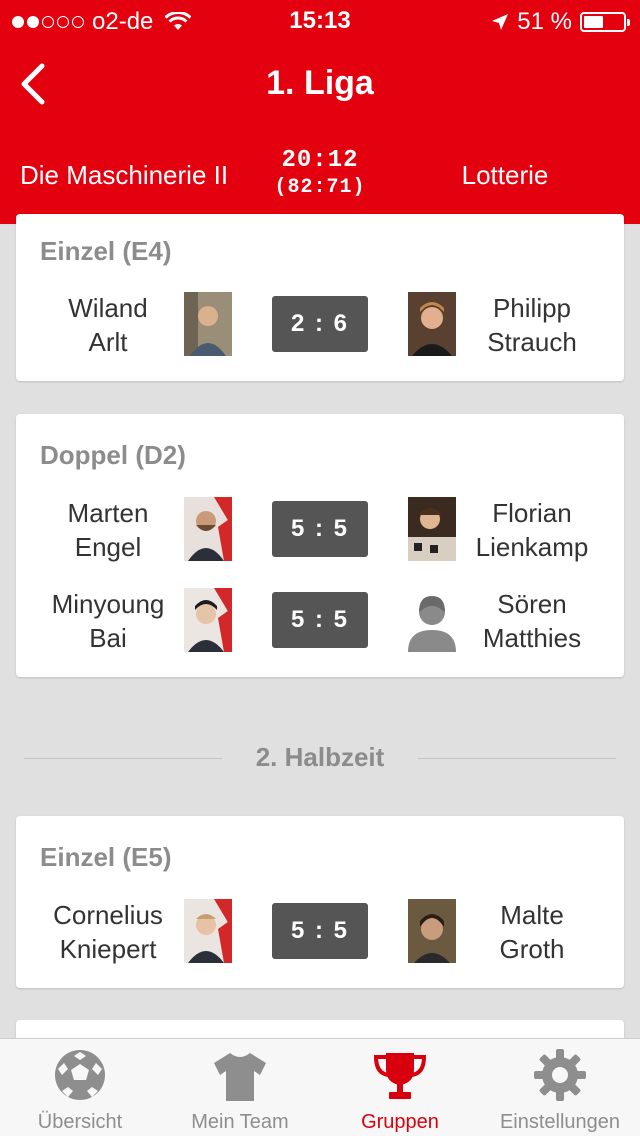 This screenshot has height=1136, width=640. I want to click on tab-label: Mein Team, so click(240, 1122).